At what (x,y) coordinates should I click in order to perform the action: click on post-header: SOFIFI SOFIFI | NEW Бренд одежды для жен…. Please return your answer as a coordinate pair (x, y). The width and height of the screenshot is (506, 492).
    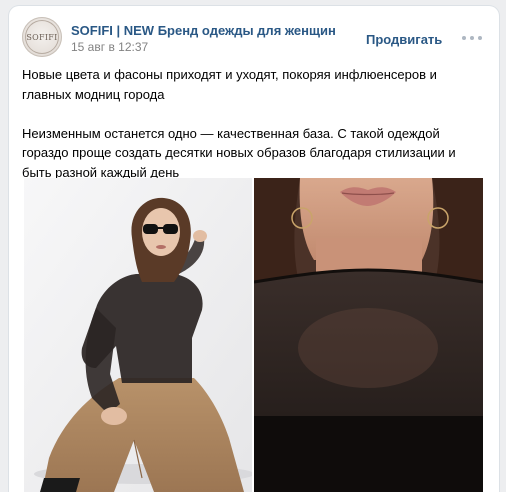
    Looking at the image, I should click on (254, 36).